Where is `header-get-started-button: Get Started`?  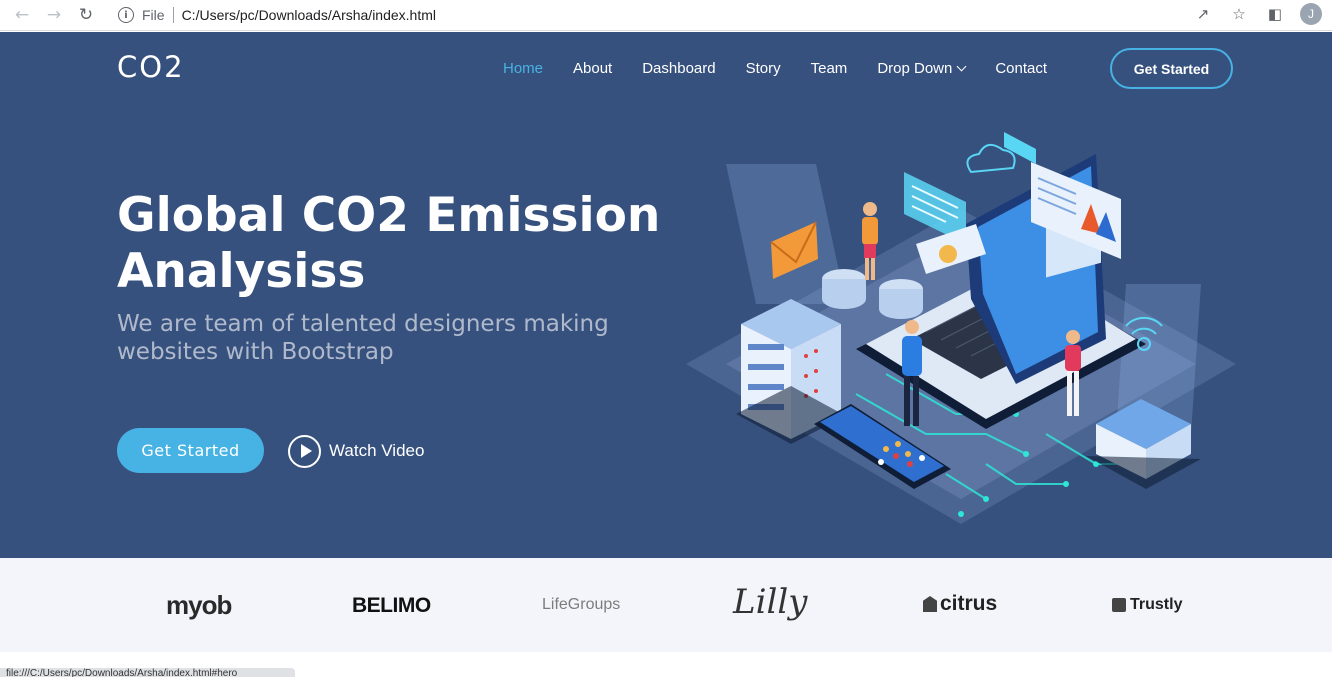 header-get-started-button: Get Started is located at coordinates (1171, 68).